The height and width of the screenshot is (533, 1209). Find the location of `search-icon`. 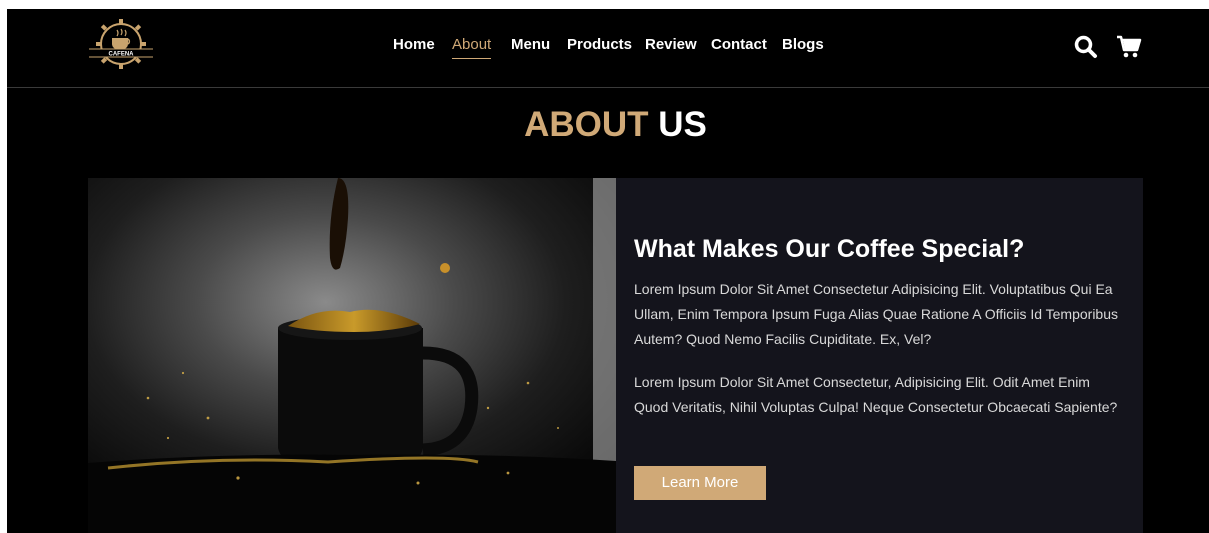

search-icon is located at coordinates (1086, 47).